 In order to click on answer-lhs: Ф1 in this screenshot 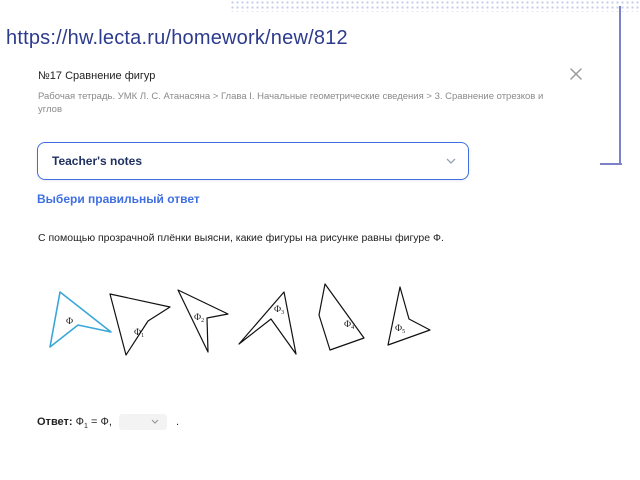, I will do `click(81, 423)`.